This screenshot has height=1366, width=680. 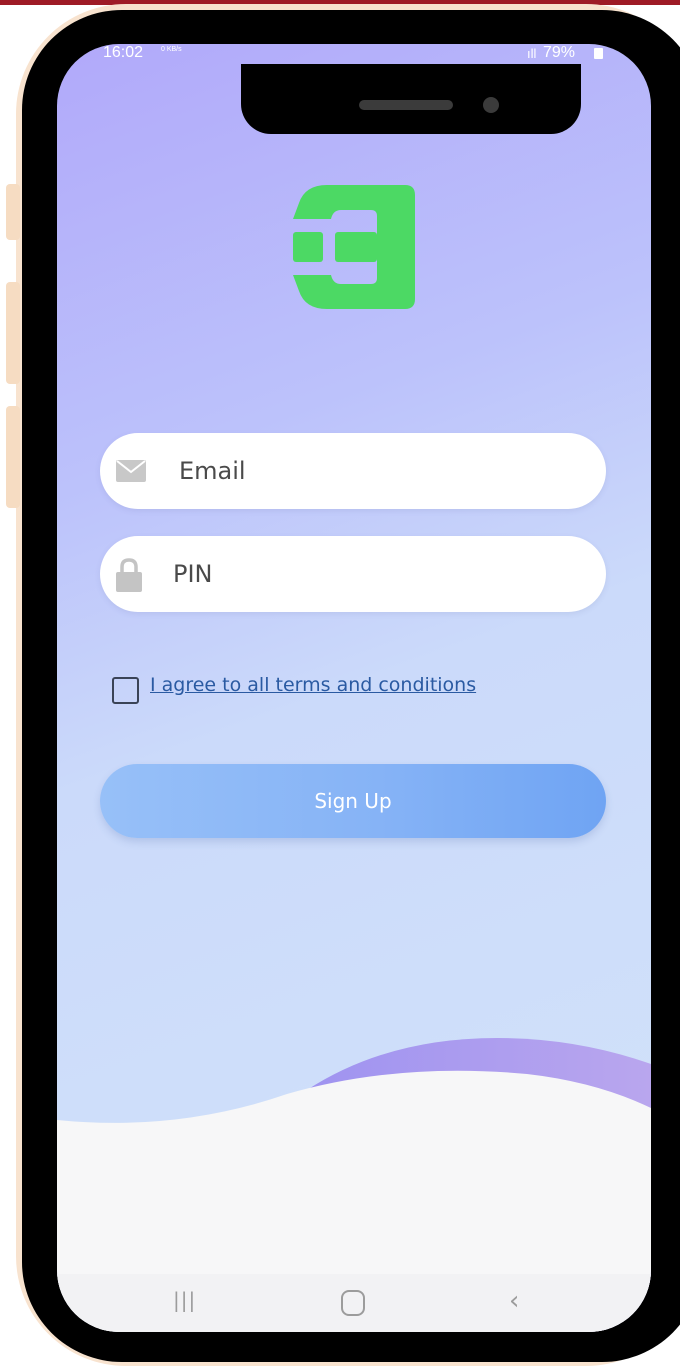 I want to click on battery-icon, so click(x=598, y=53).